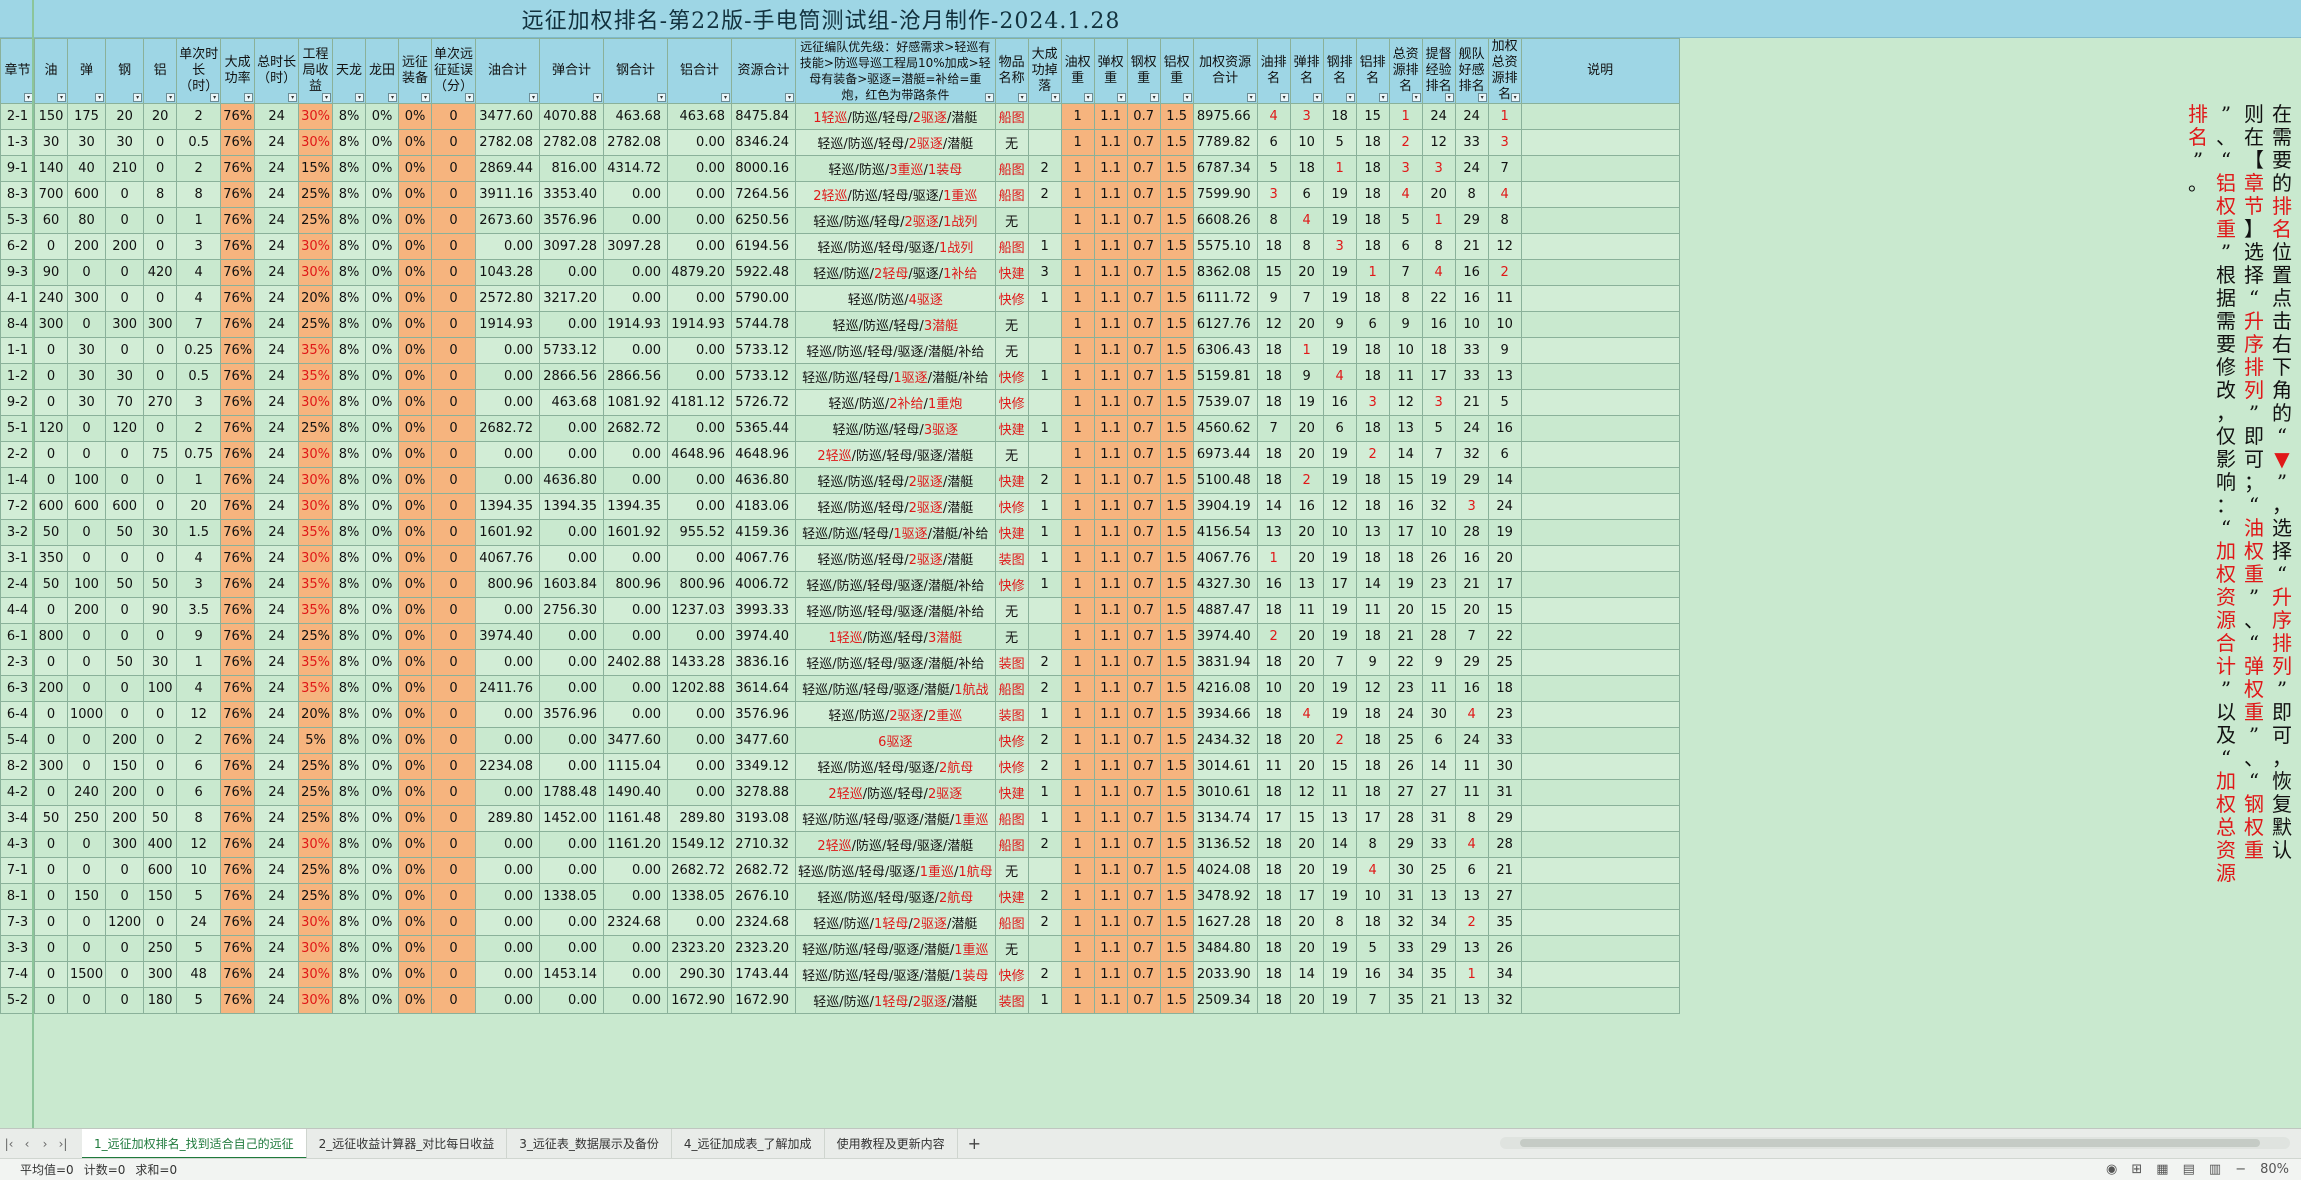 Image resolution: width=2301 pixels, height=1180 pixels. What do you see at coordinates (1225, 402) in the screenshot?
I see `table-cell: 7539.07` at bounding box center [1225, 402].